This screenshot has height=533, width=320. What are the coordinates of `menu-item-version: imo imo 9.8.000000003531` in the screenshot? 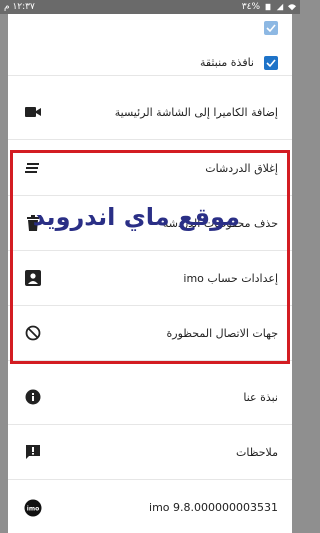 It's located at (150, 506).